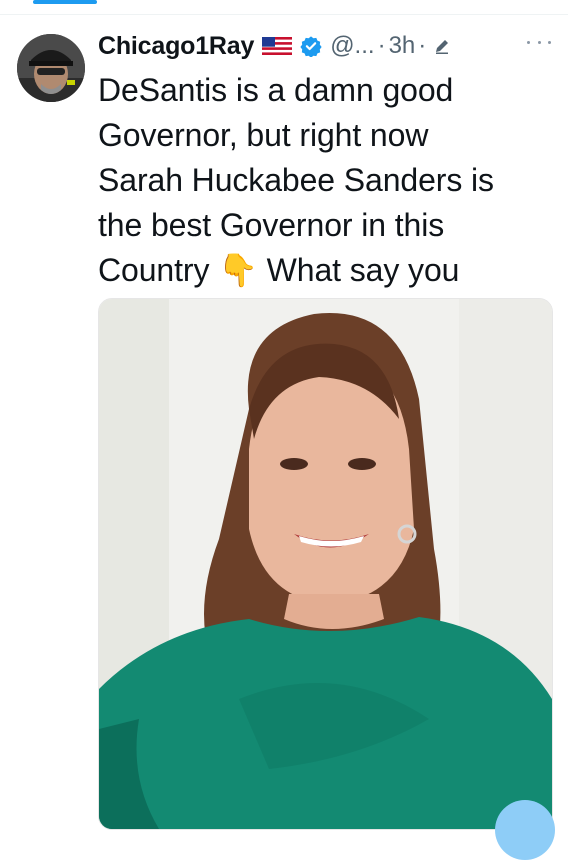 This screenshot has height=860, width=568. What do you see at coordinates (402, 46) in the screenshot?
I see `timestamp: 3h` at bounding box center [402, 46].